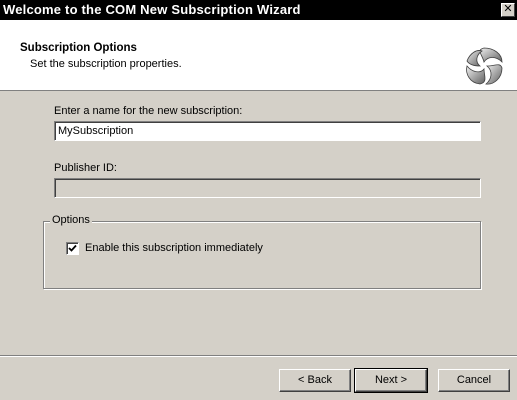 This screenshot has width=517, height=400. I want to click on subscription-name-label: Enter a name for the new subscription:, so click(148, 111).